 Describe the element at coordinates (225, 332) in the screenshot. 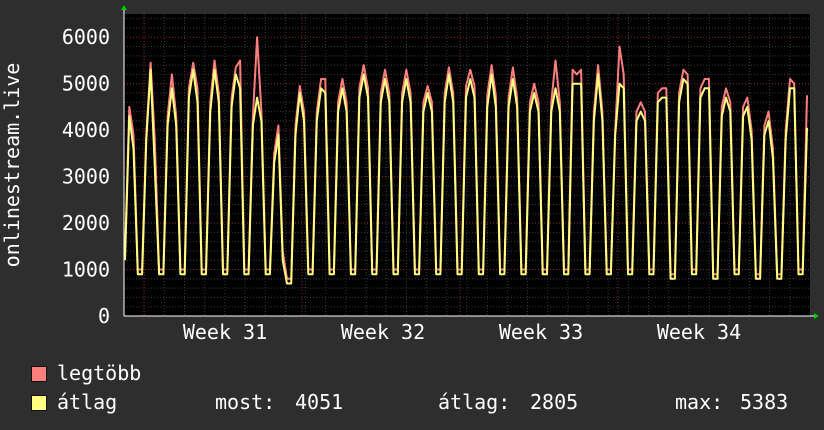

I see `x-tick-label: Week 31` at that location.